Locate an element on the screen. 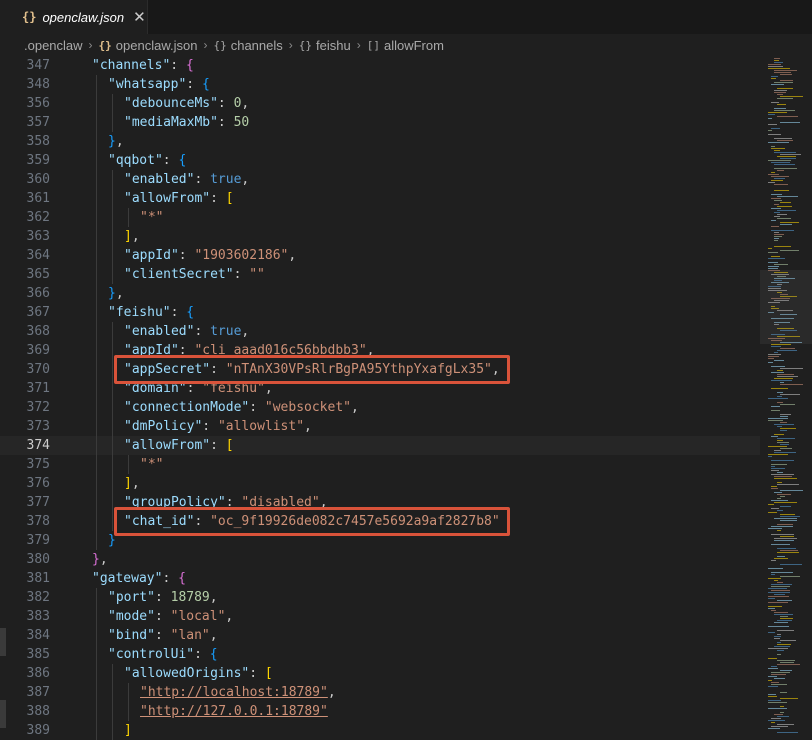 The width and height of the screenshot is (812, 740). code-line: 364 "appId": "1903602186", is located at coordinates (380, 255).